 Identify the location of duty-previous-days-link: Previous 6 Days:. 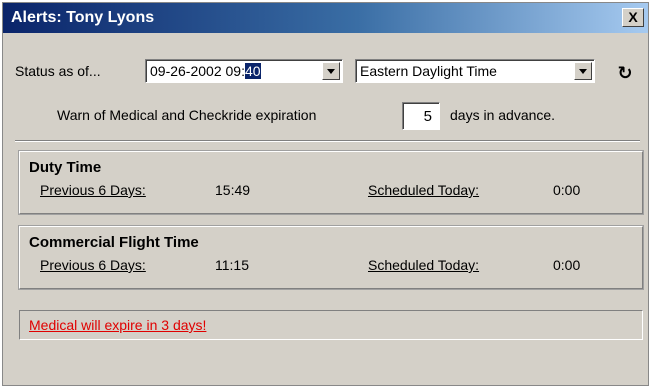
(93, 190).